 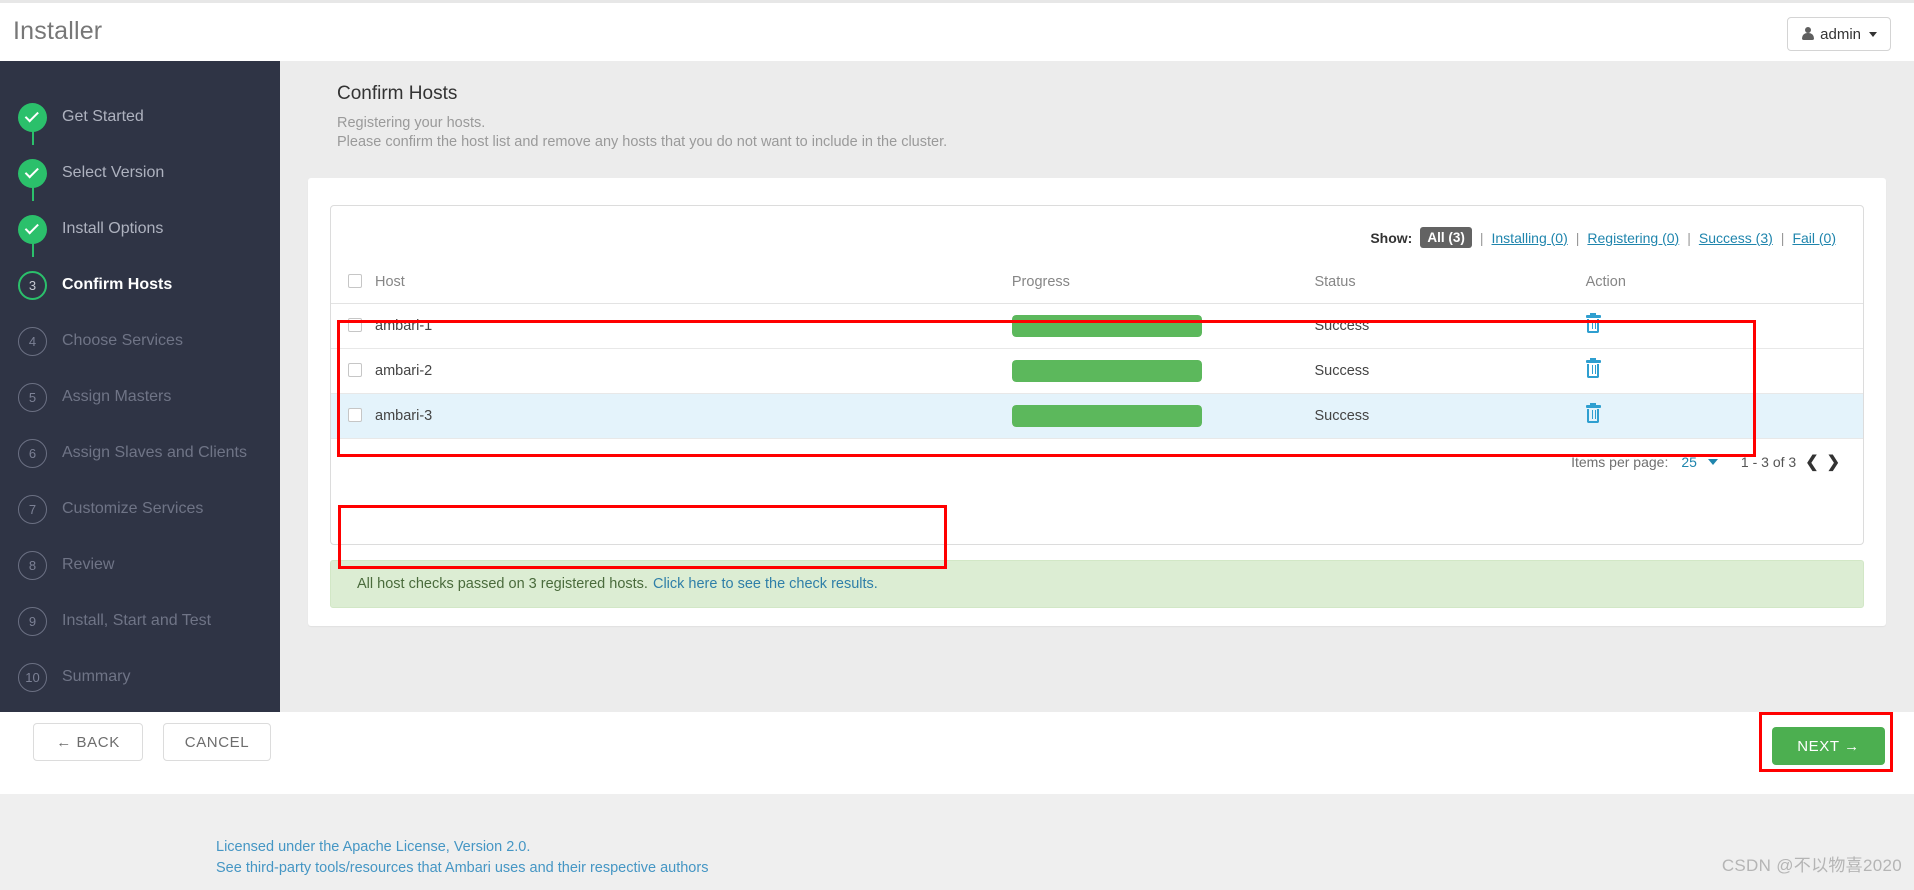 What do you see at coordinates (390, 282) in the screenshot?
I see `col-header-host-label: Host` at bounding box center [390, 282].